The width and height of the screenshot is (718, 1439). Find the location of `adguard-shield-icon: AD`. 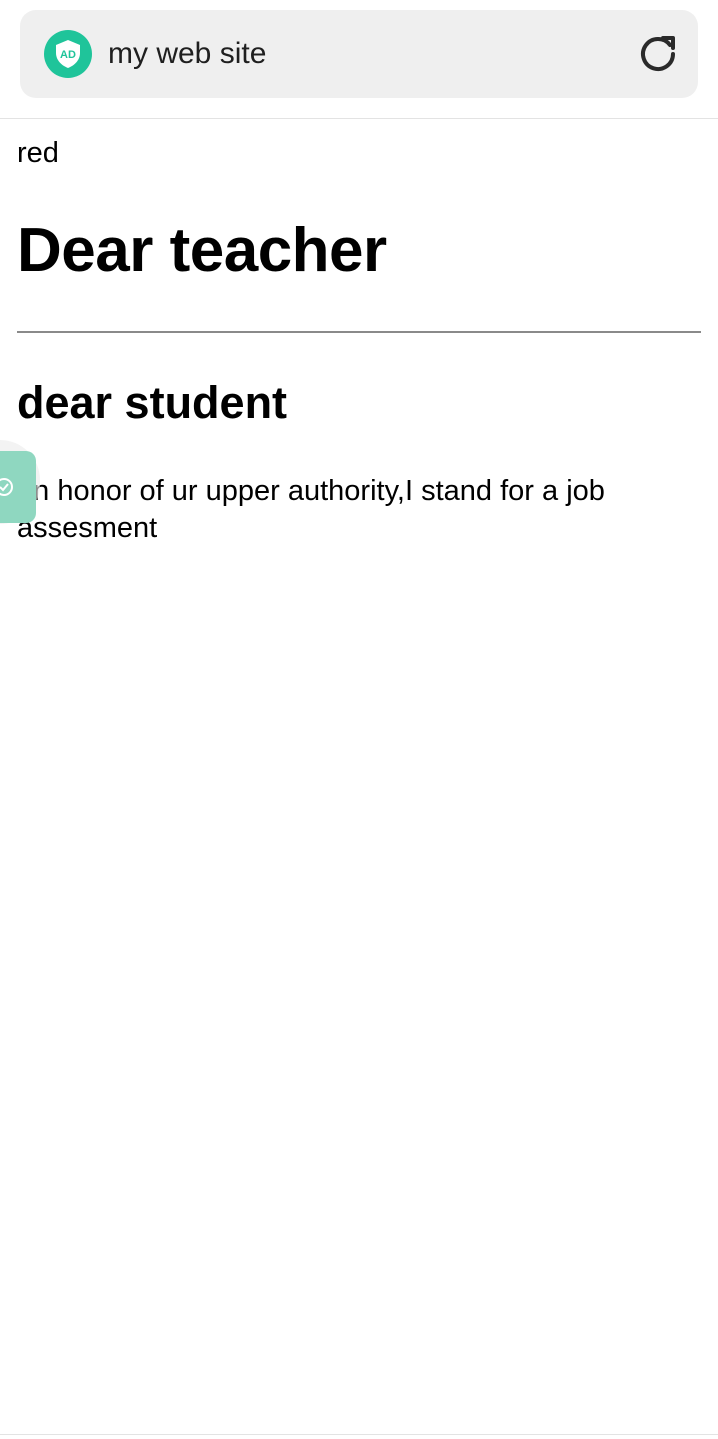

adguard-shield-icon: AD is located at coordinates (68, 54).